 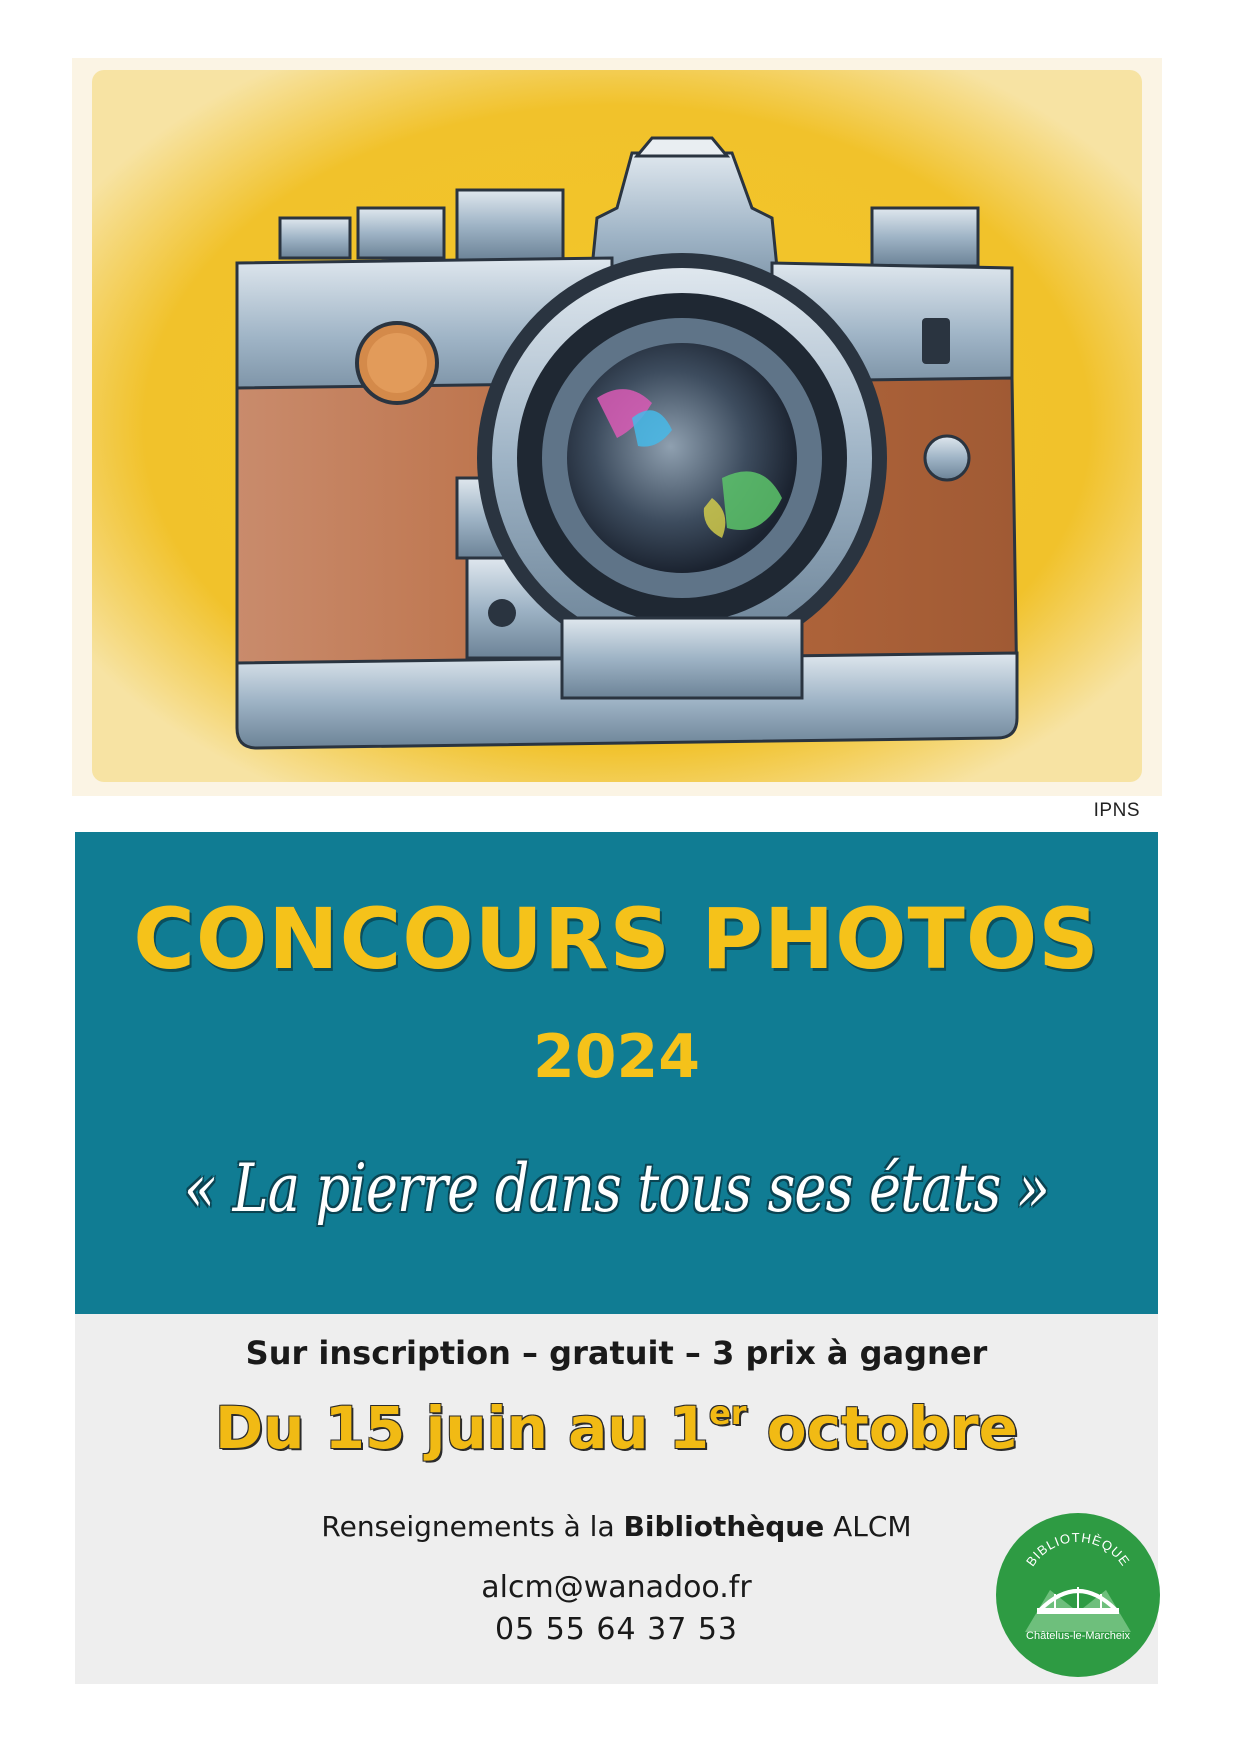 What do you see at coordinates (882, 1428) in the screenshot?
I see `dates-suffix: octobre` at bounding box center [882, 1428].